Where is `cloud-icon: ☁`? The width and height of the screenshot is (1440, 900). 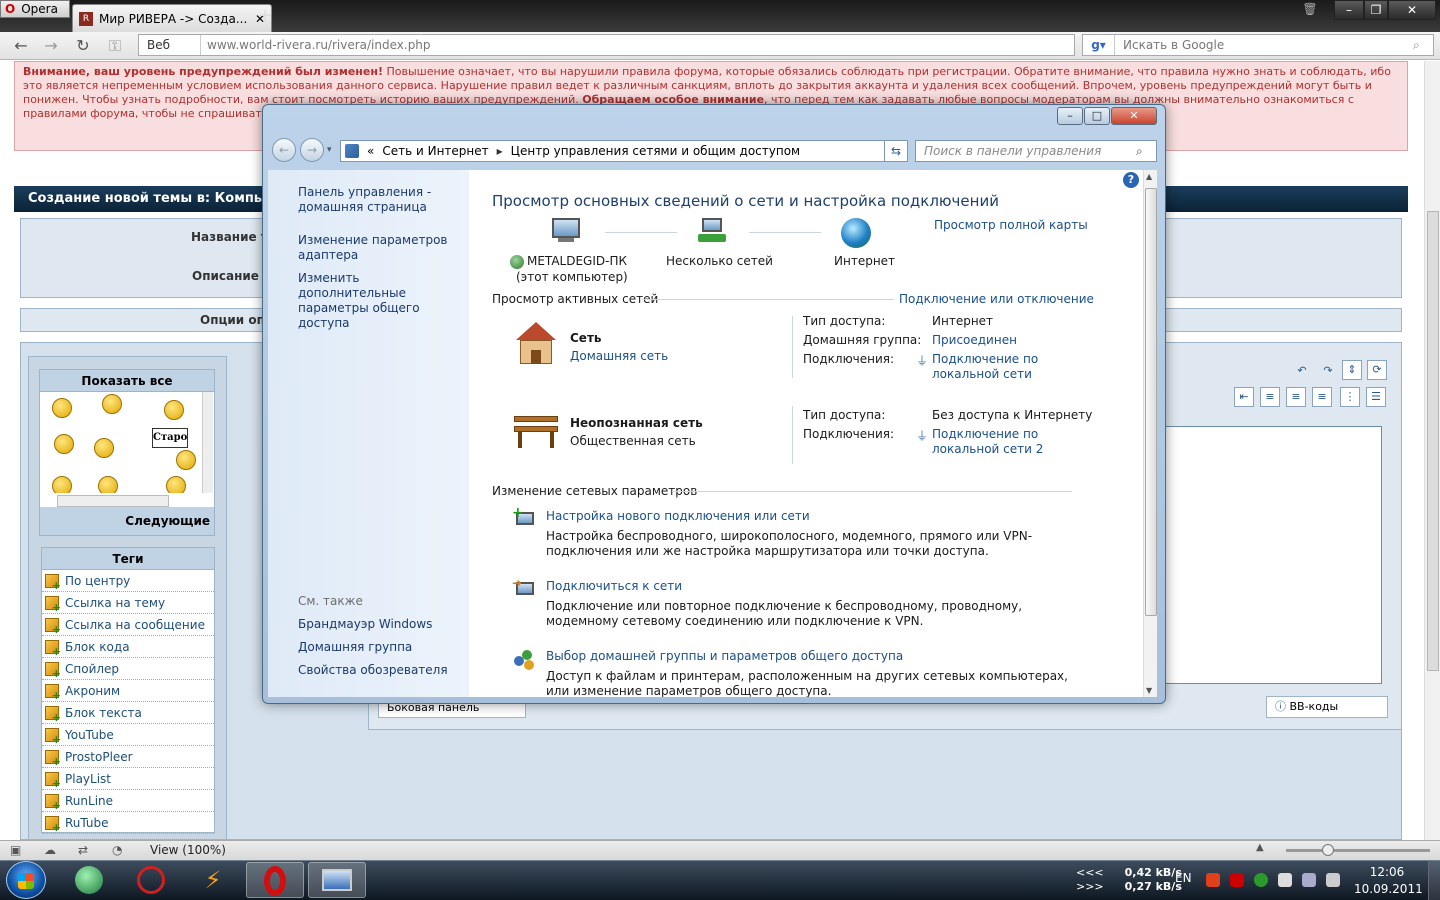
cloud-icon: ☁ is located at coordinates (50, 850).